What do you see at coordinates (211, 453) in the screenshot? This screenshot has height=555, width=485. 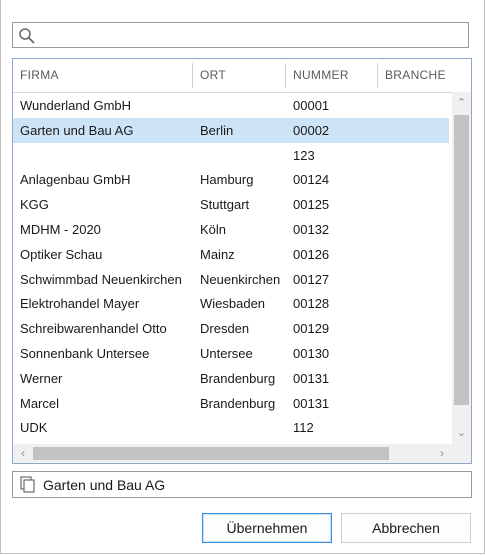 I see `horizontal-scroll-thumb` at bounding box center [211, 453].